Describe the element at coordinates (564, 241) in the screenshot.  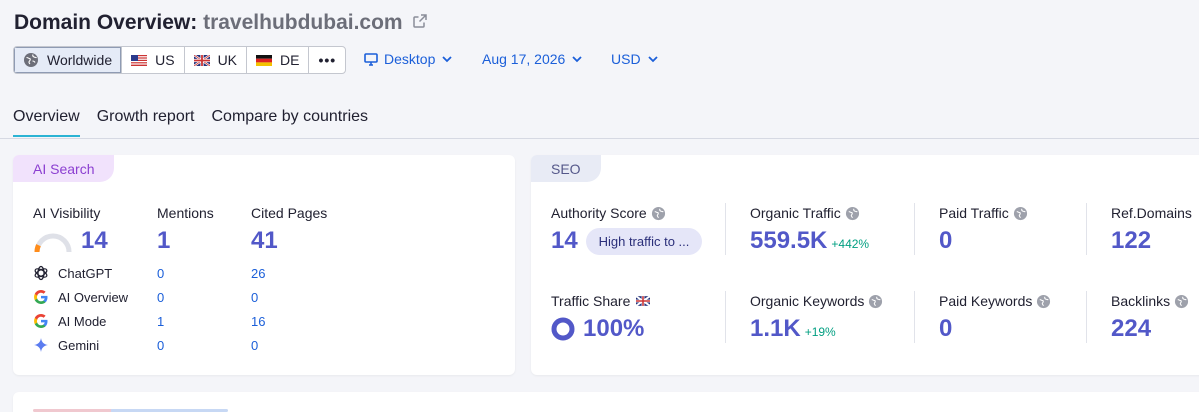
I see `authority-score-value: 14` at that location.